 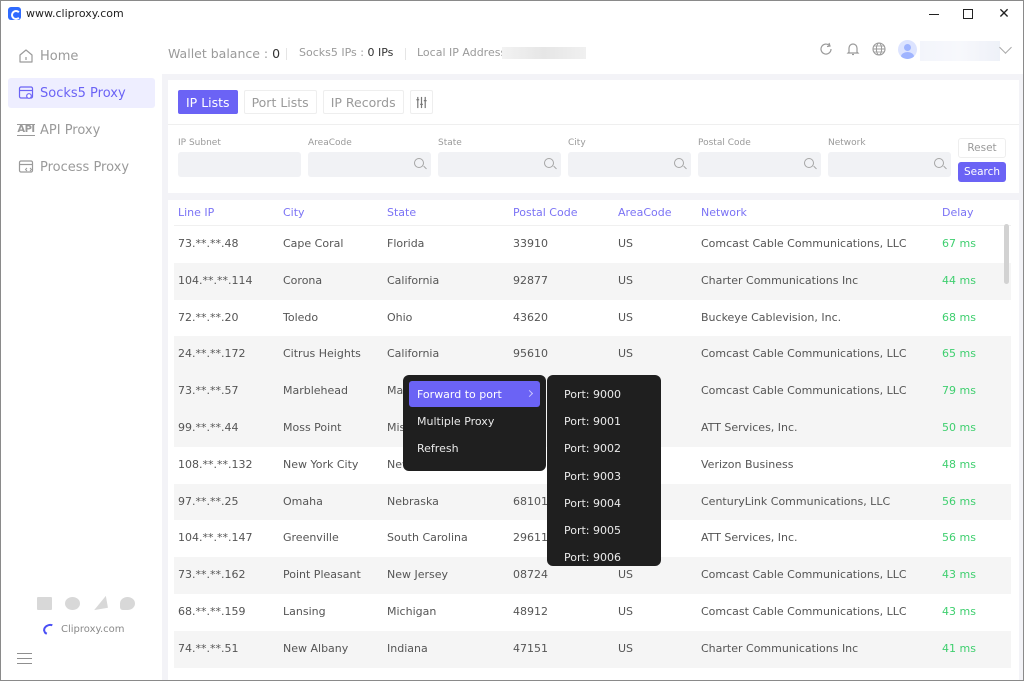 What do you see at coordinates (208, 391) in the screenshot?
I see `cell-line-ip: 73.**.**.57` at bounding box center [208, 391].